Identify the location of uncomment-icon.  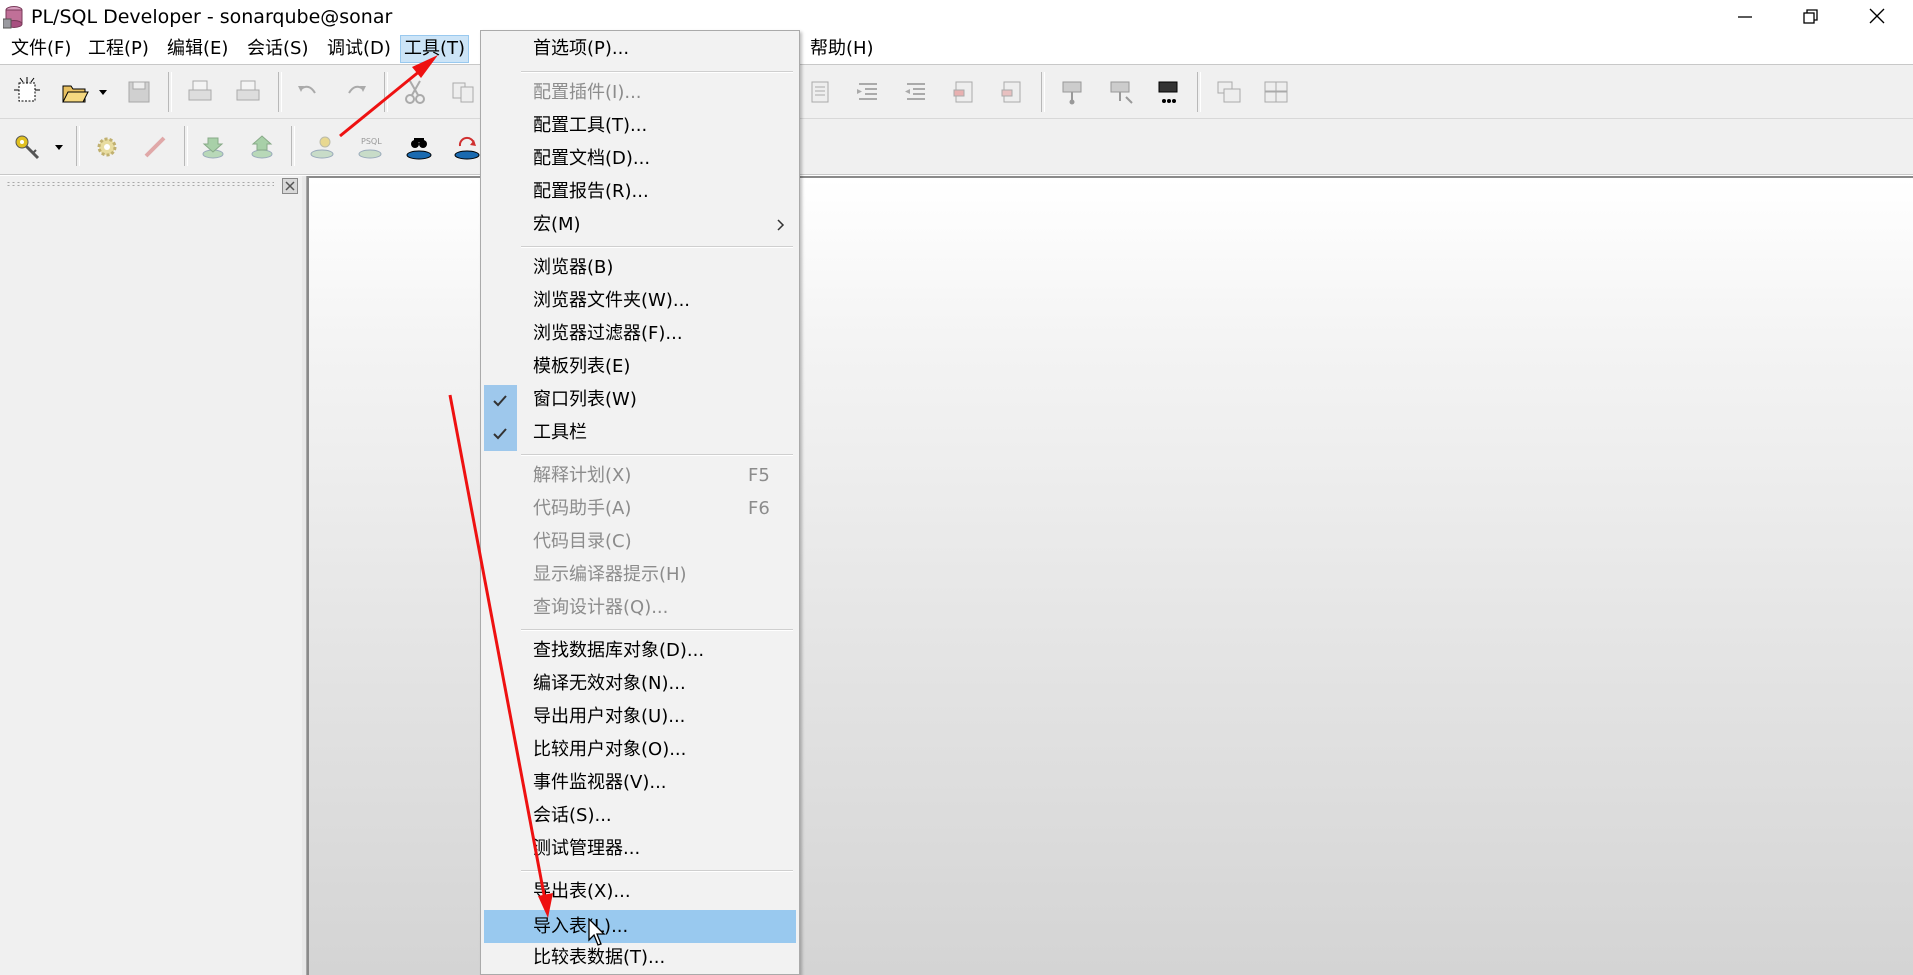
(1013, 92).